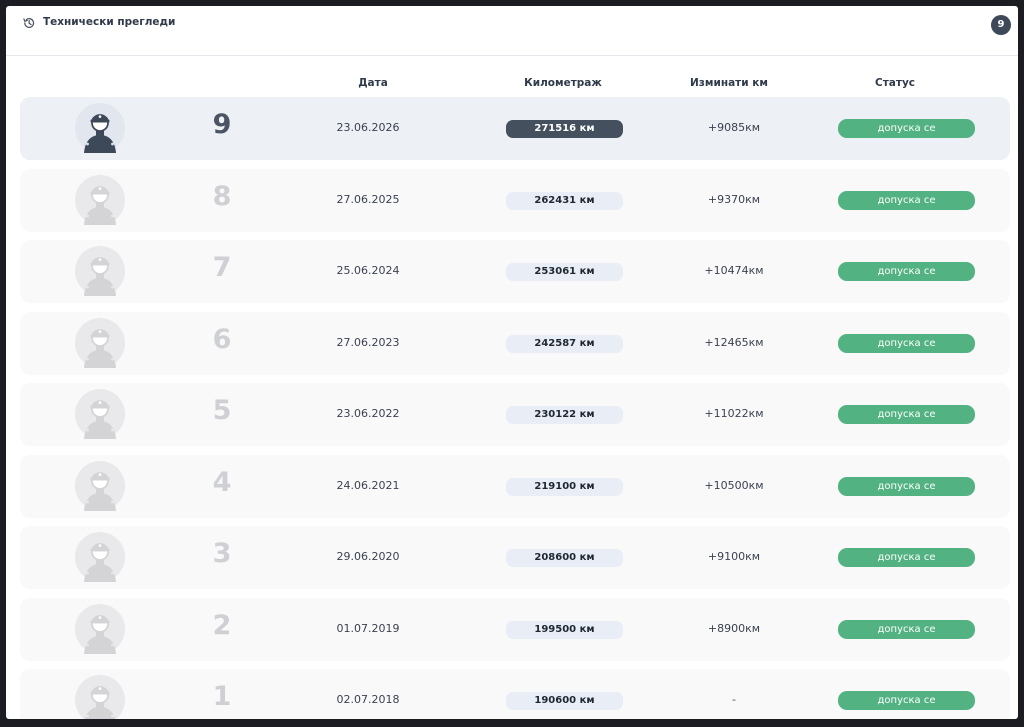 This screenshot has height=727, width=1024. Describe the element at coordinates (29, 23) in the screenshot. I see `history-icon` at that location.